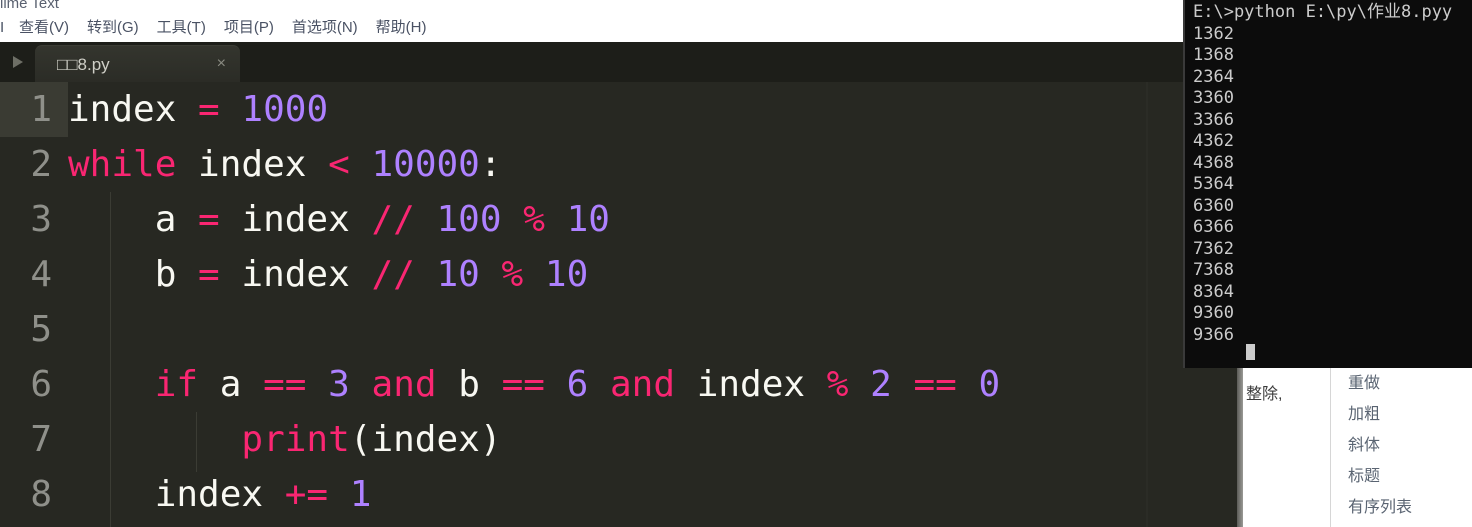  Describe the element at coordinates (196, 442) in the screenshot. I see `indent-guide` at that location.